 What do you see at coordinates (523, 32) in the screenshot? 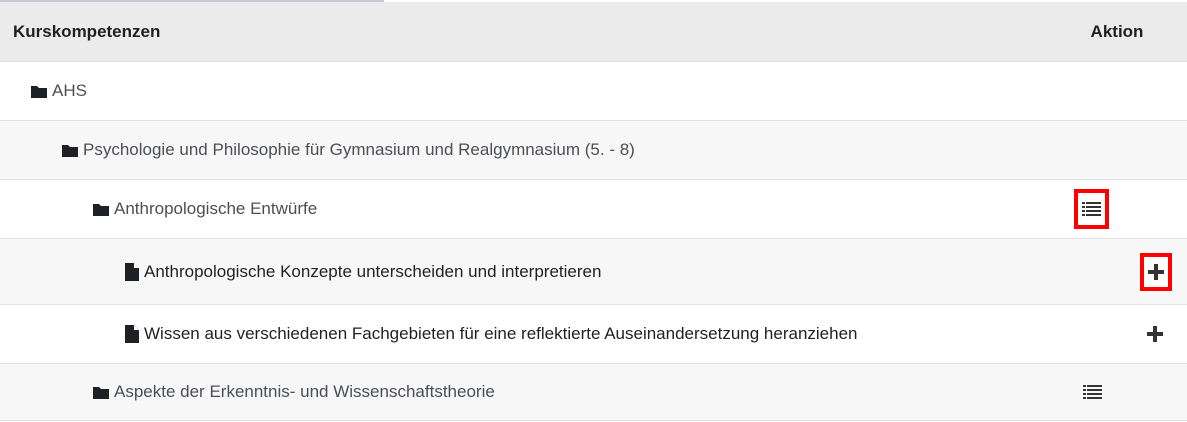
I see `header-kurskompetenzen: Kurskompetenzen` at bounding box center [523, 32].